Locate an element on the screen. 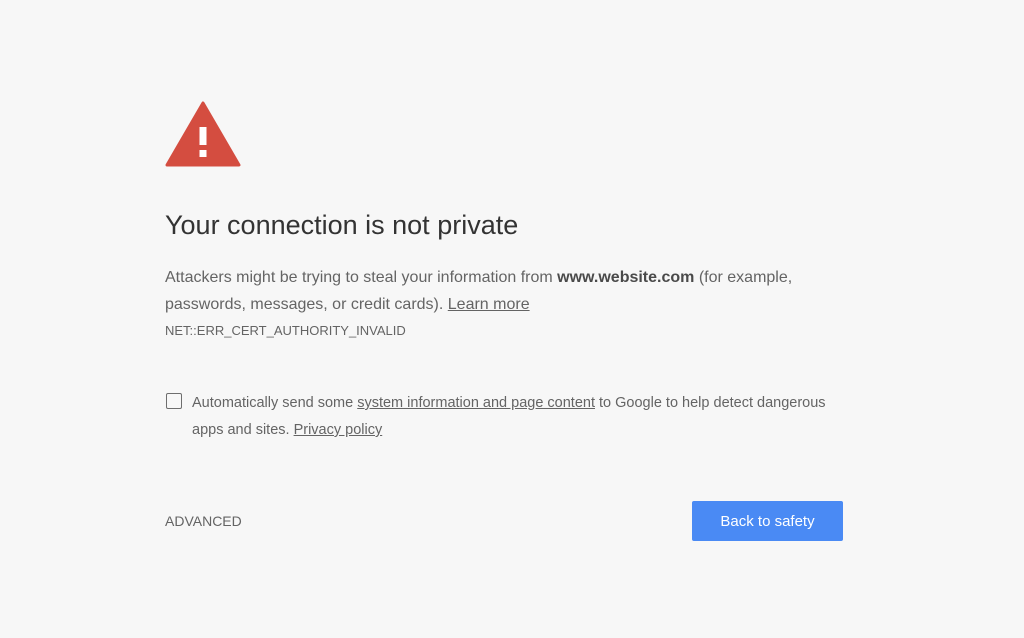 The width and height of the screenshot is (1024, 638). error-code: NET::ERR_CERT_AUTHORITY_INVALID is located at coordinates (285, 330).